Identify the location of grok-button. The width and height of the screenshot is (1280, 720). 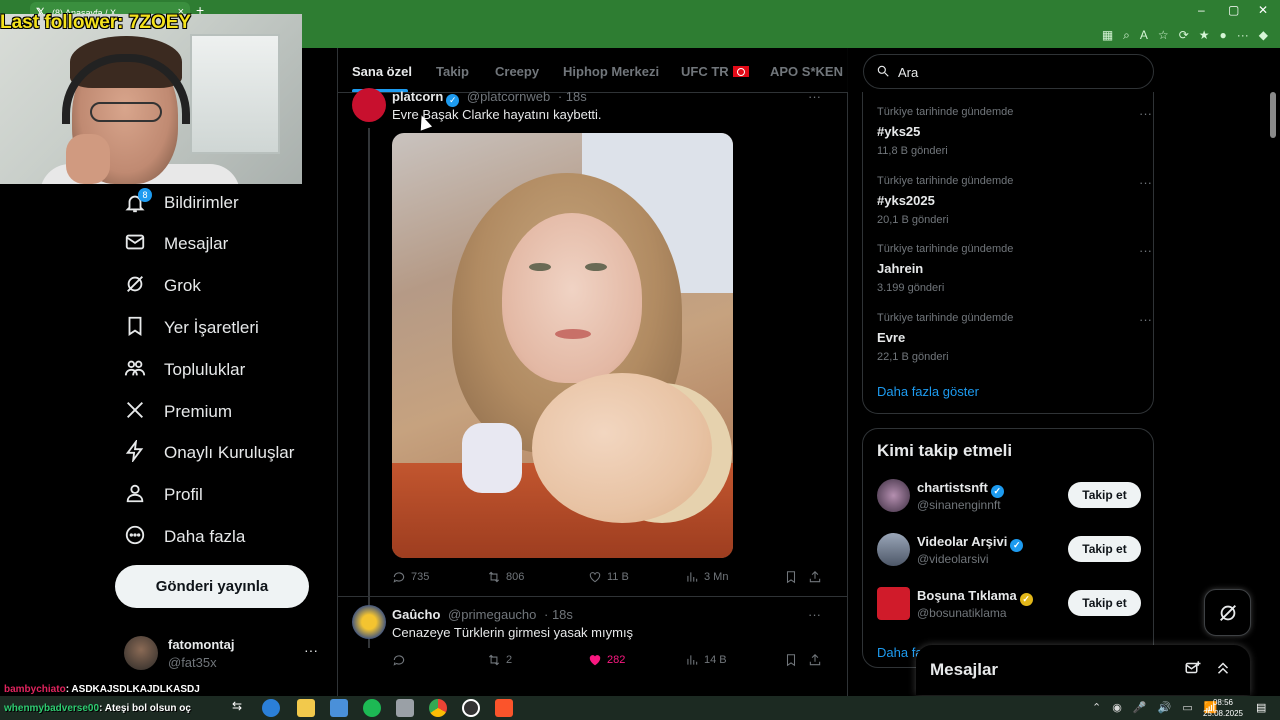
(1227, 612).